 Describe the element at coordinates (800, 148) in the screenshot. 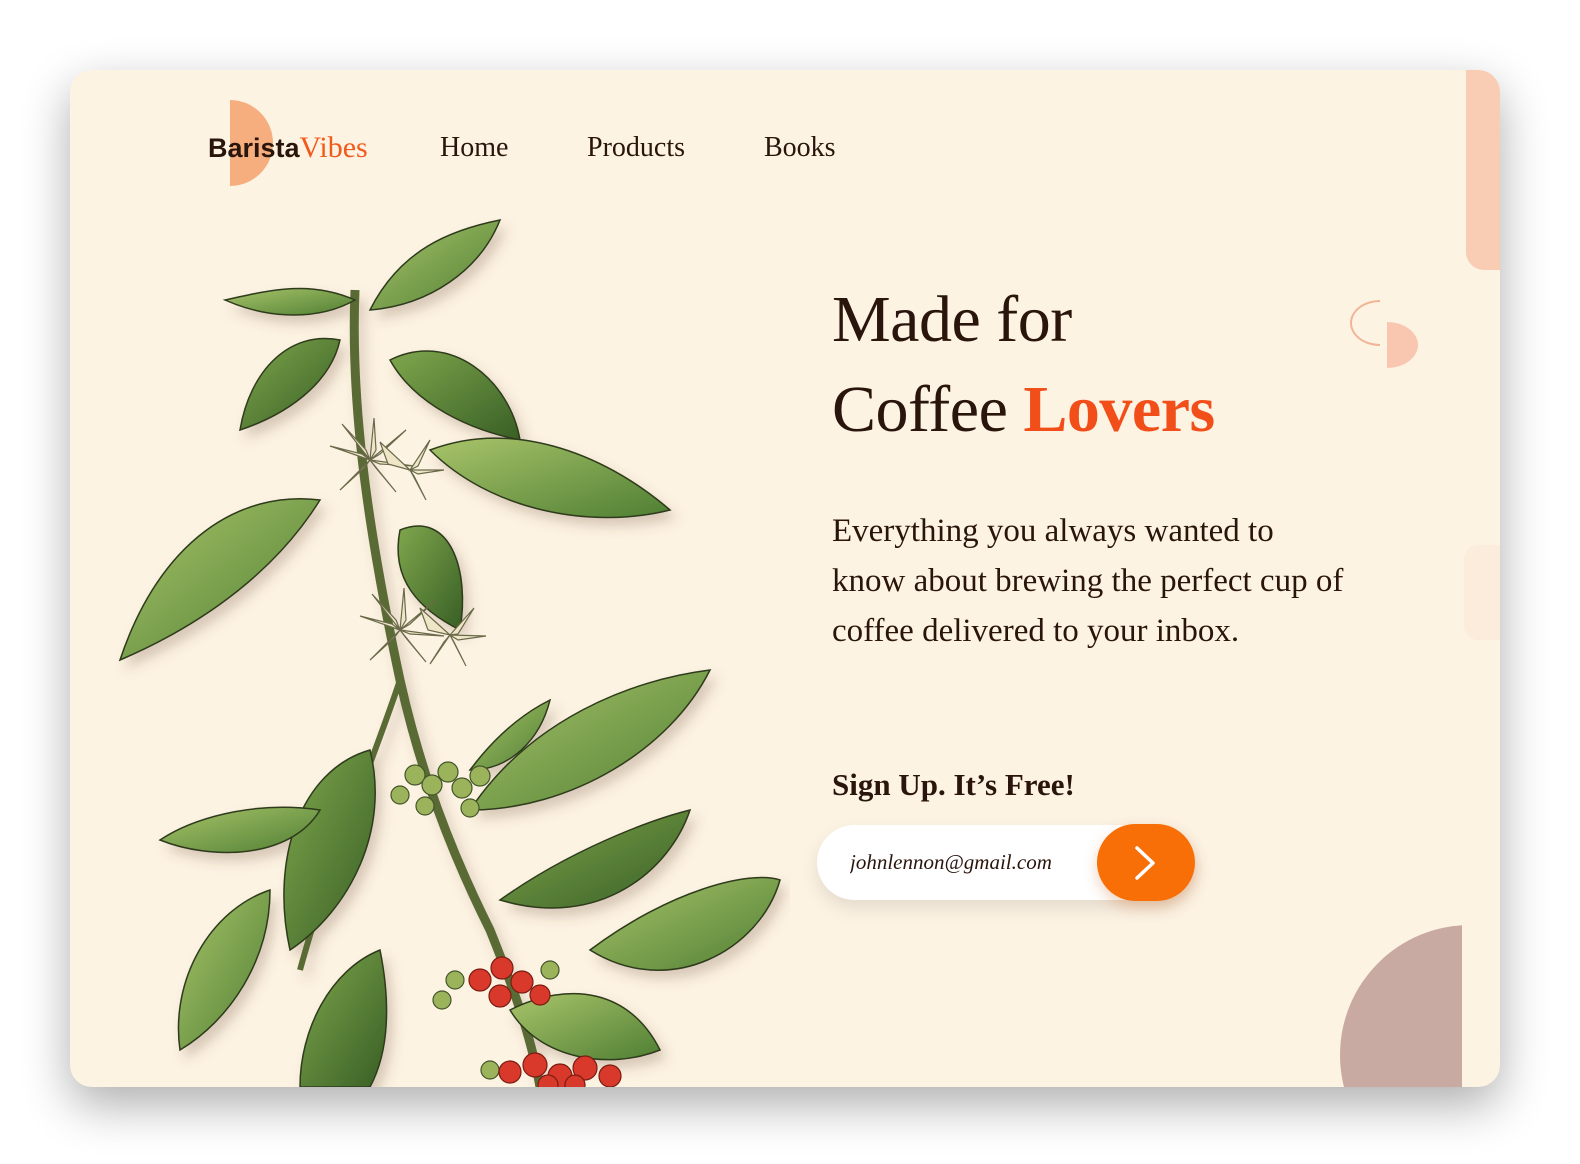

I see `nav-books: Books` at that location.